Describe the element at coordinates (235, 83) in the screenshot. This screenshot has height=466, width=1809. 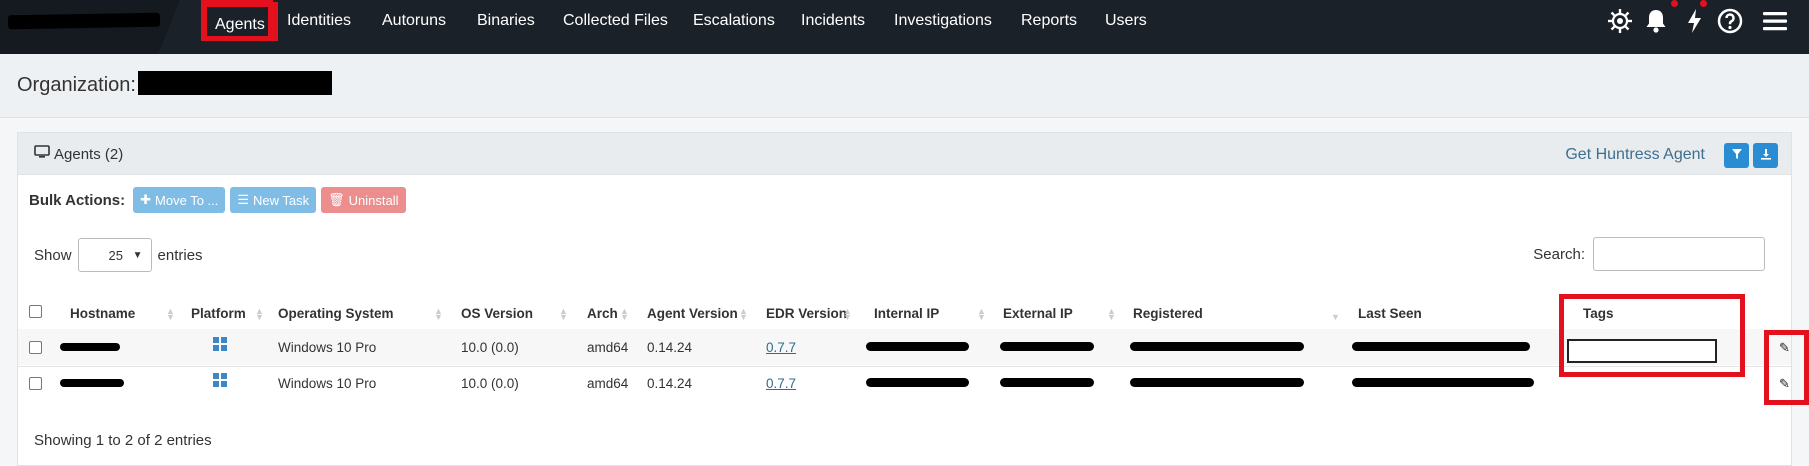
I see `organization-name-redaction` at that location.